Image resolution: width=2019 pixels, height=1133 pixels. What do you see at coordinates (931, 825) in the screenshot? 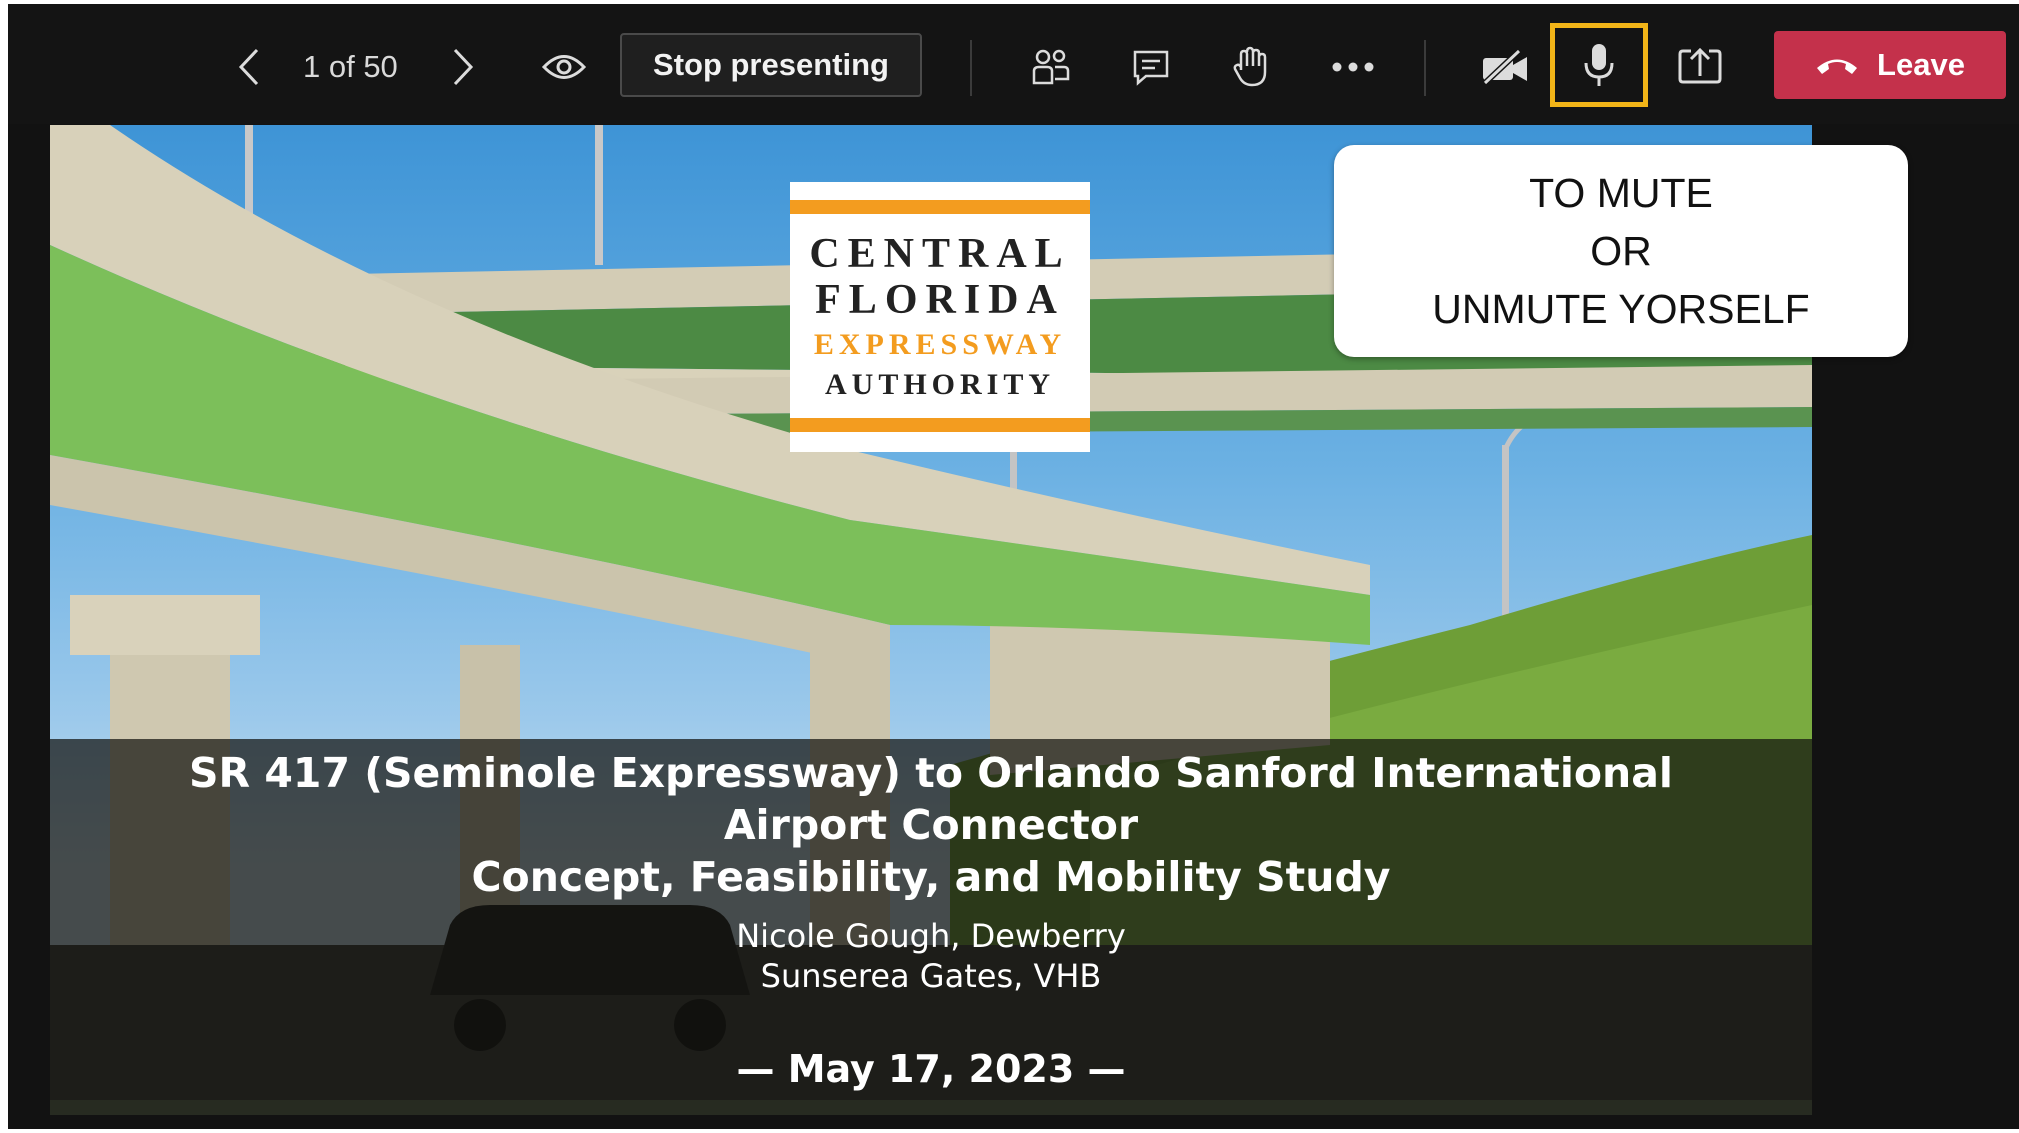
I see `slide-title-line-2: Airport Connector` at bounding box center [931, 825].